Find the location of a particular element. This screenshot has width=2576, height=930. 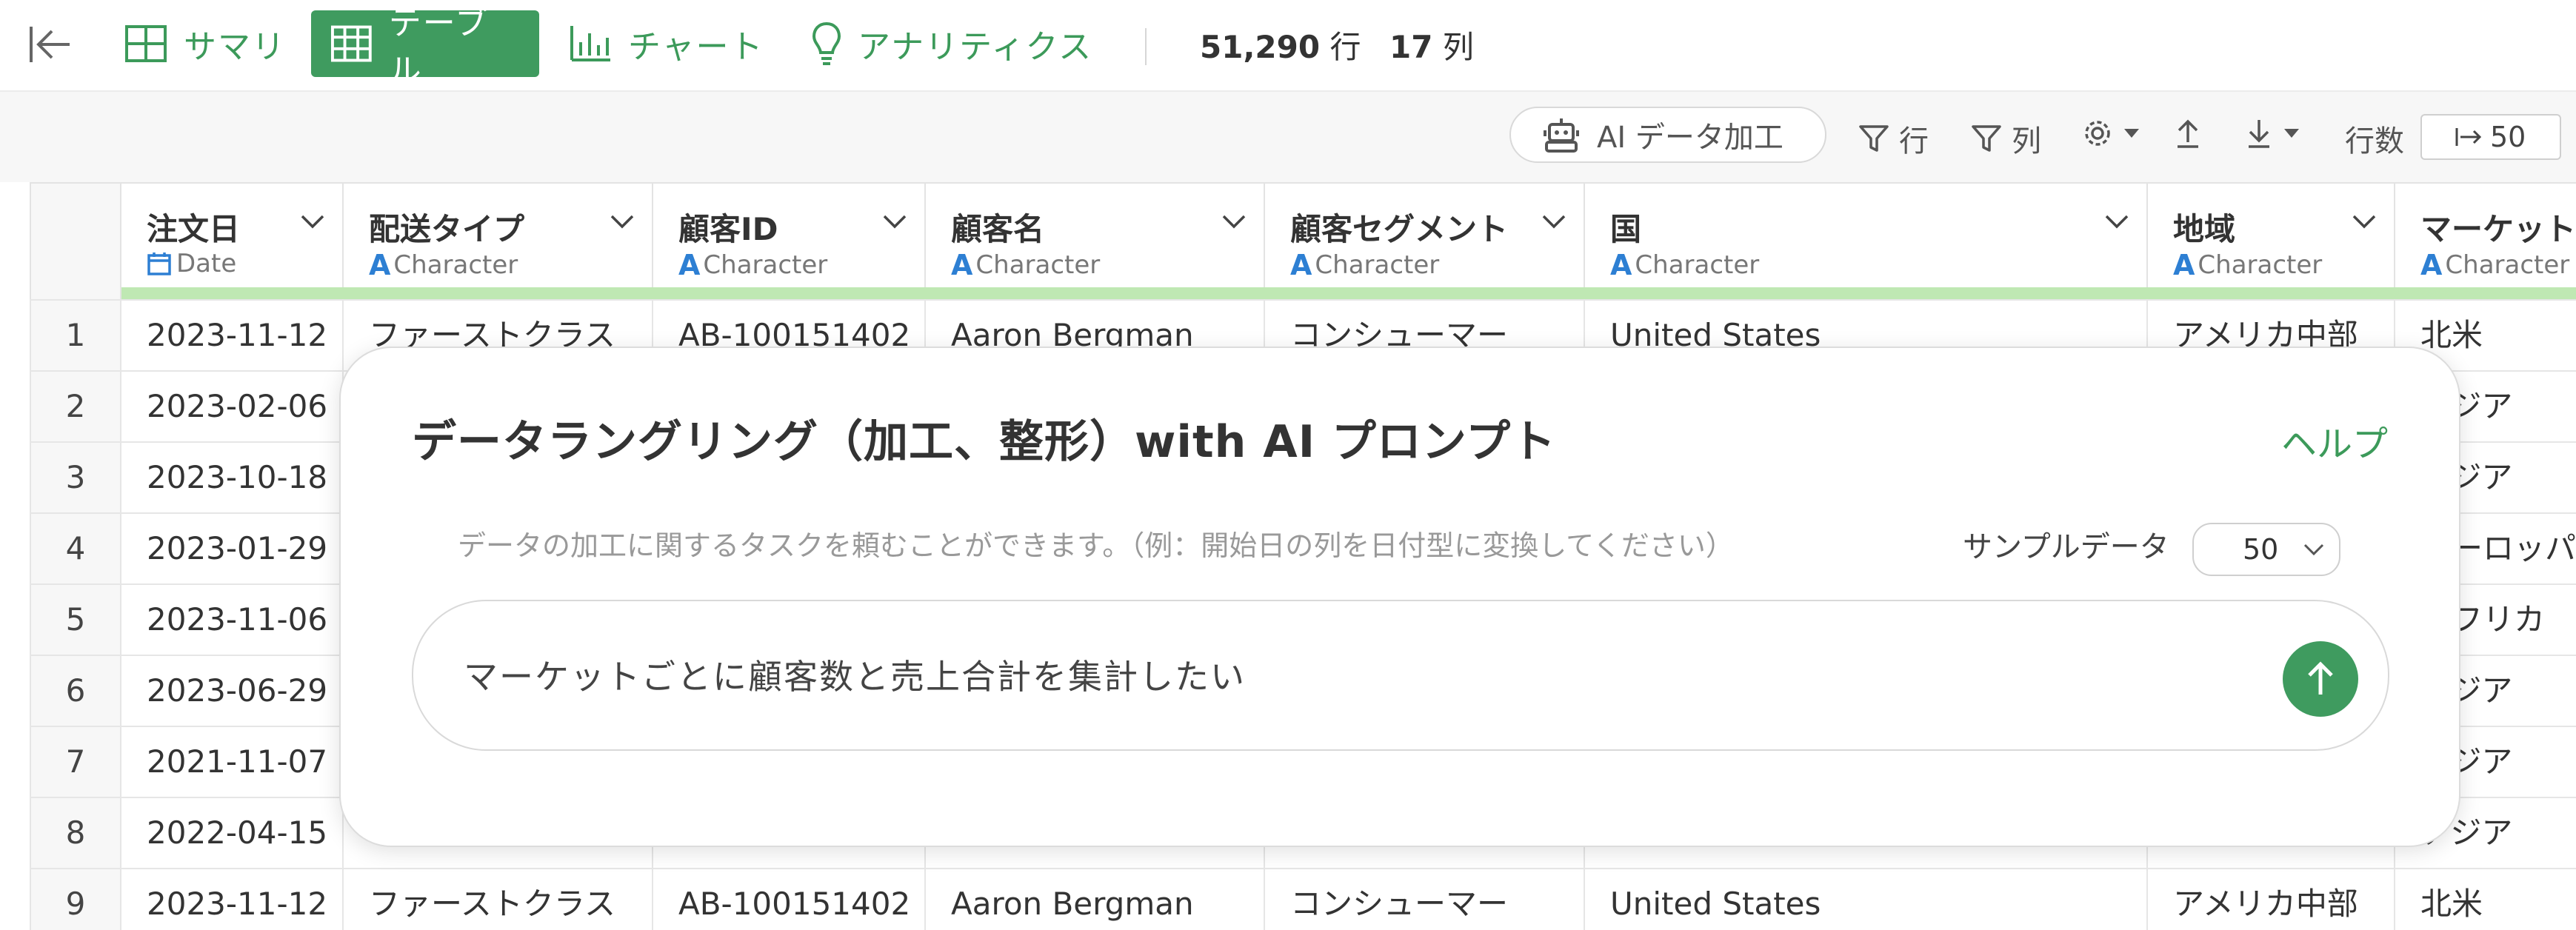

column-header: 国 A Character is located at coordinates (1866, 240).